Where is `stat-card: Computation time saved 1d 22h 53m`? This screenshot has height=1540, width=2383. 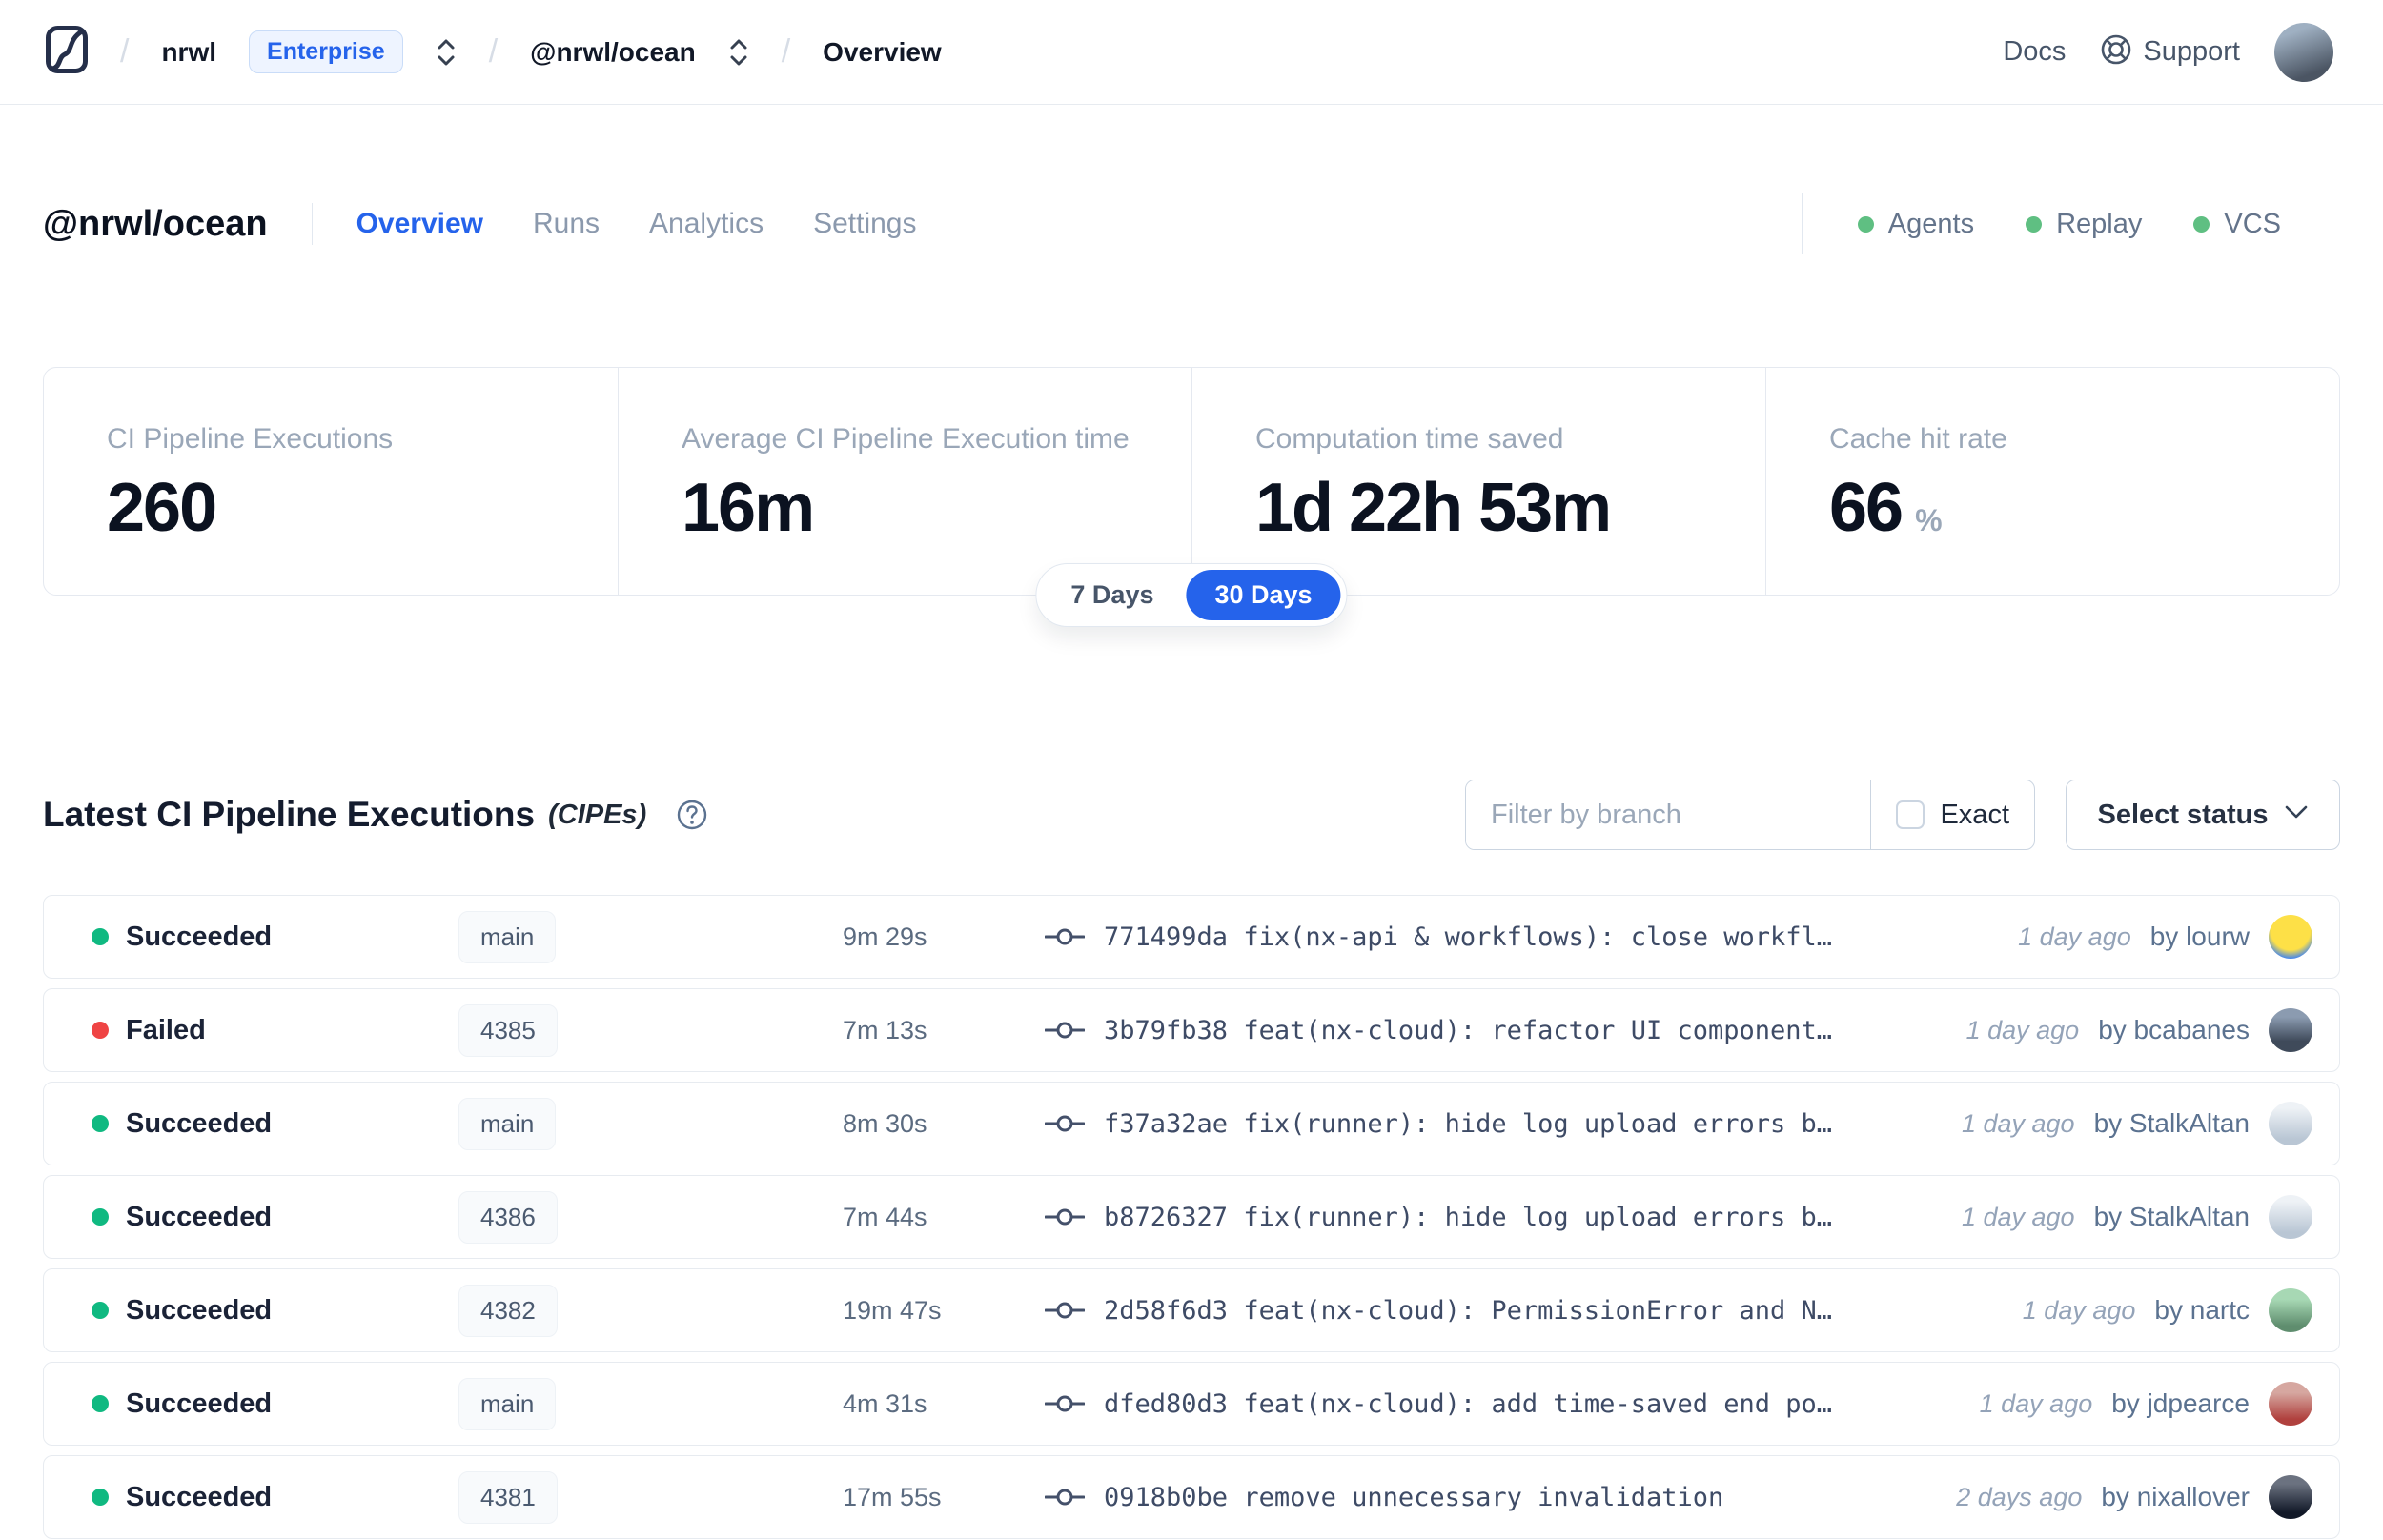 stat-card: Computation time saved 1d 22h 53m is located at coordinates (1479, 481).